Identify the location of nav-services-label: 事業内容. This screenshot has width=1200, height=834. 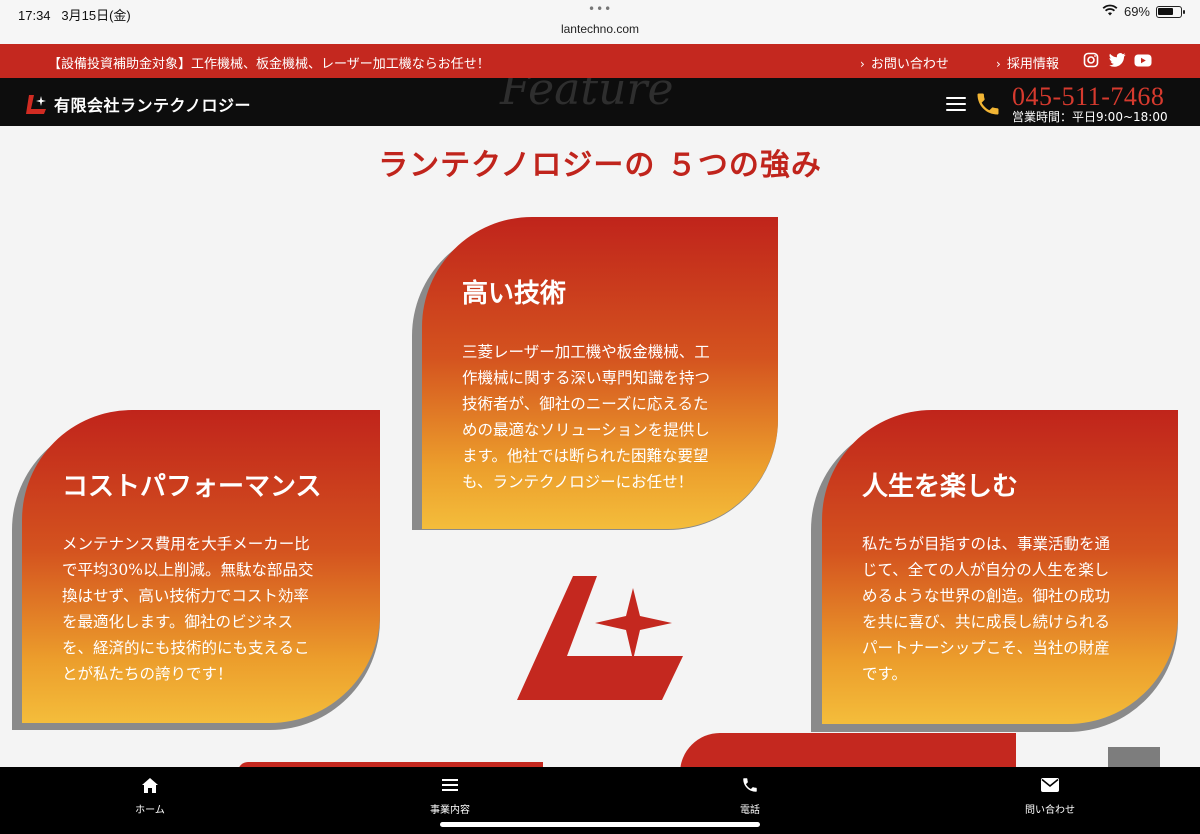
(450, 810).